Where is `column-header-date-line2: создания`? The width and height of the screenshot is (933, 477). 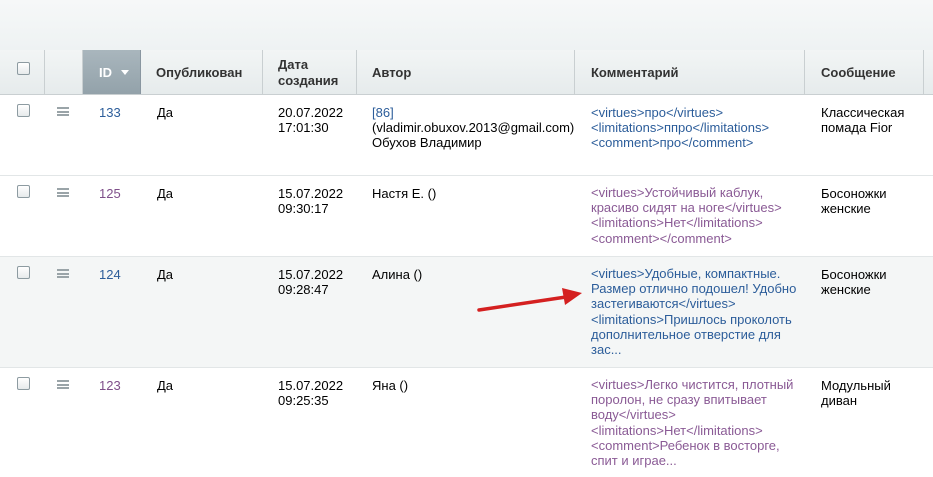 column-header-date-line2: создания is located at coordinates (308, 80).